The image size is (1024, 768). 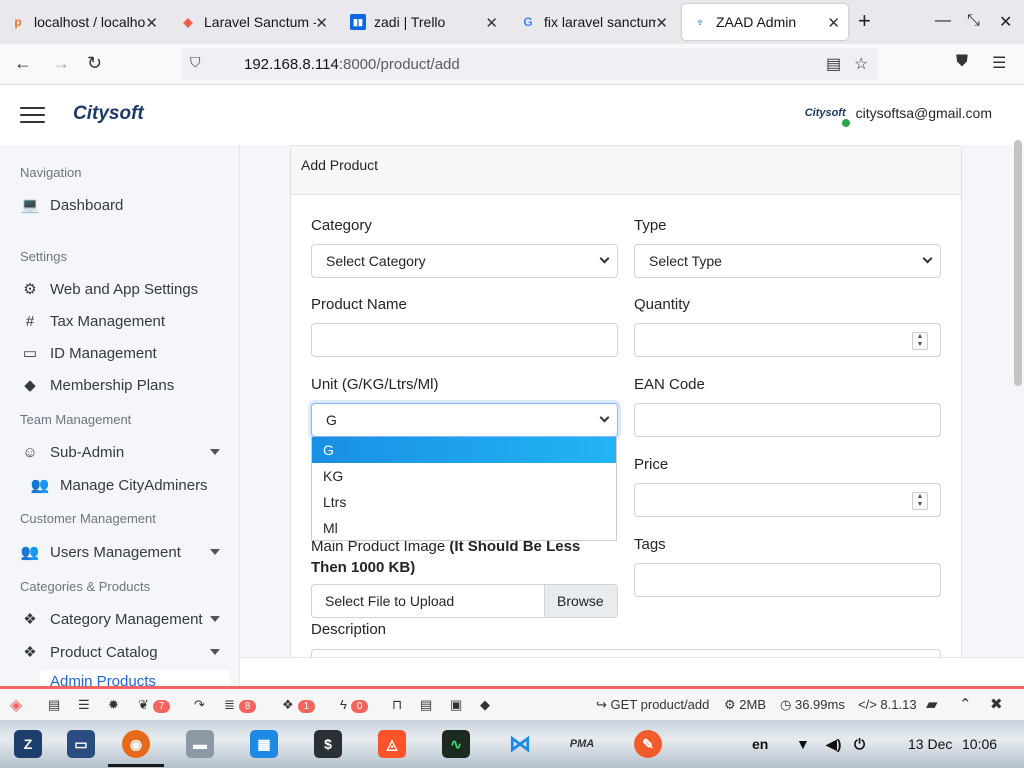 What do you see at coordinates (264, 744) in the screenshot?
I see `software-store-icon: ▦` at bounding box center [264, 744].